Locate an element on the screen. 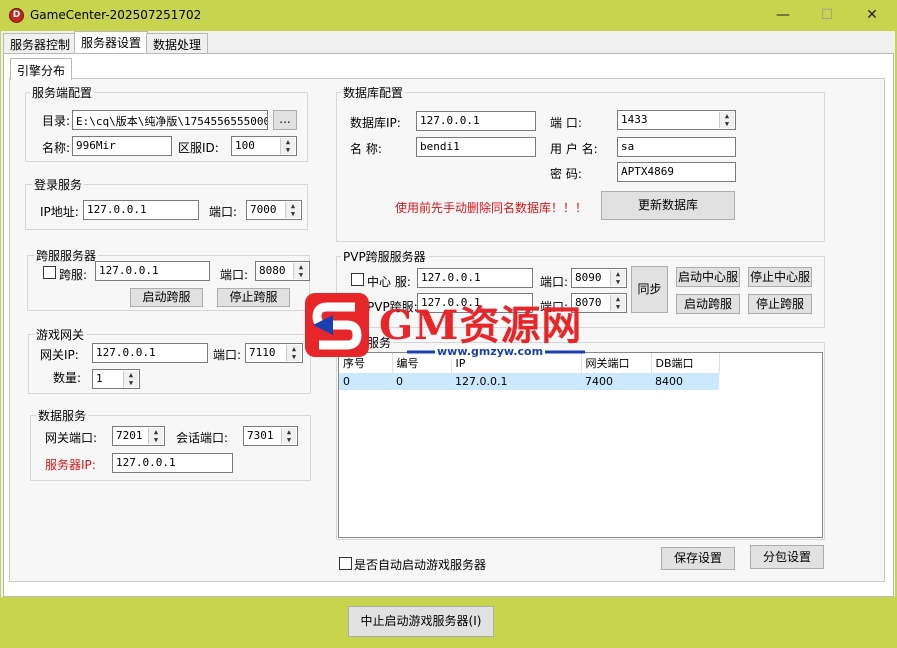  watermark-text: GM资源网 is located at coordinates (481, 325).